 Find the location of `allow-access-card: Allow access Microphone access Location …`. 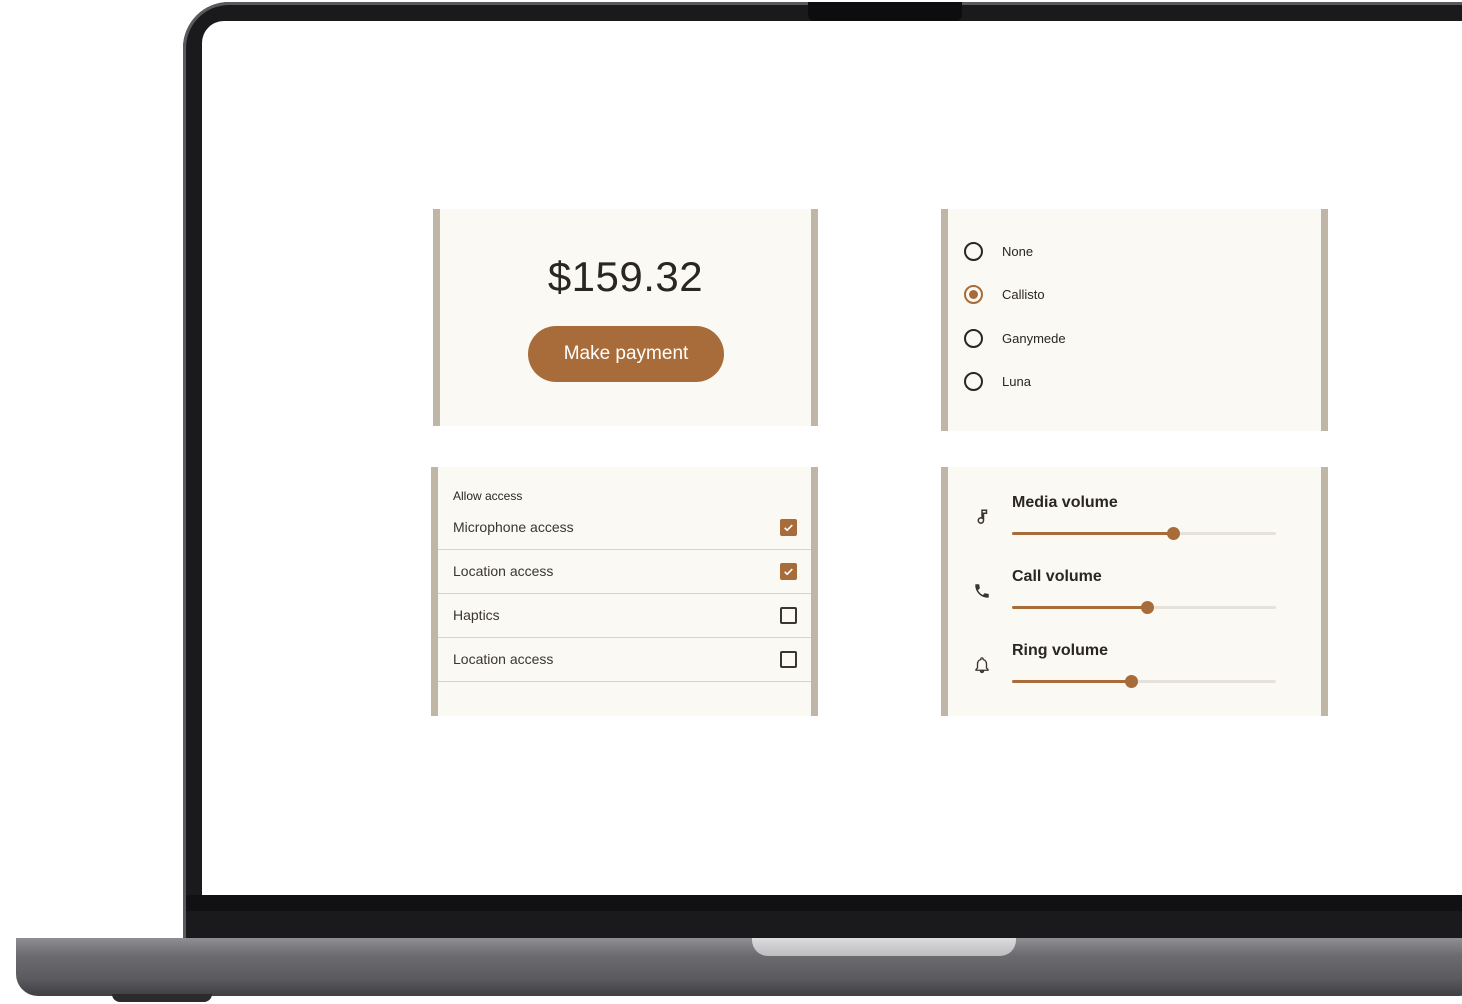

allow-access-card: Allow access Microphone access Location … is located at coordinates (624, 591).